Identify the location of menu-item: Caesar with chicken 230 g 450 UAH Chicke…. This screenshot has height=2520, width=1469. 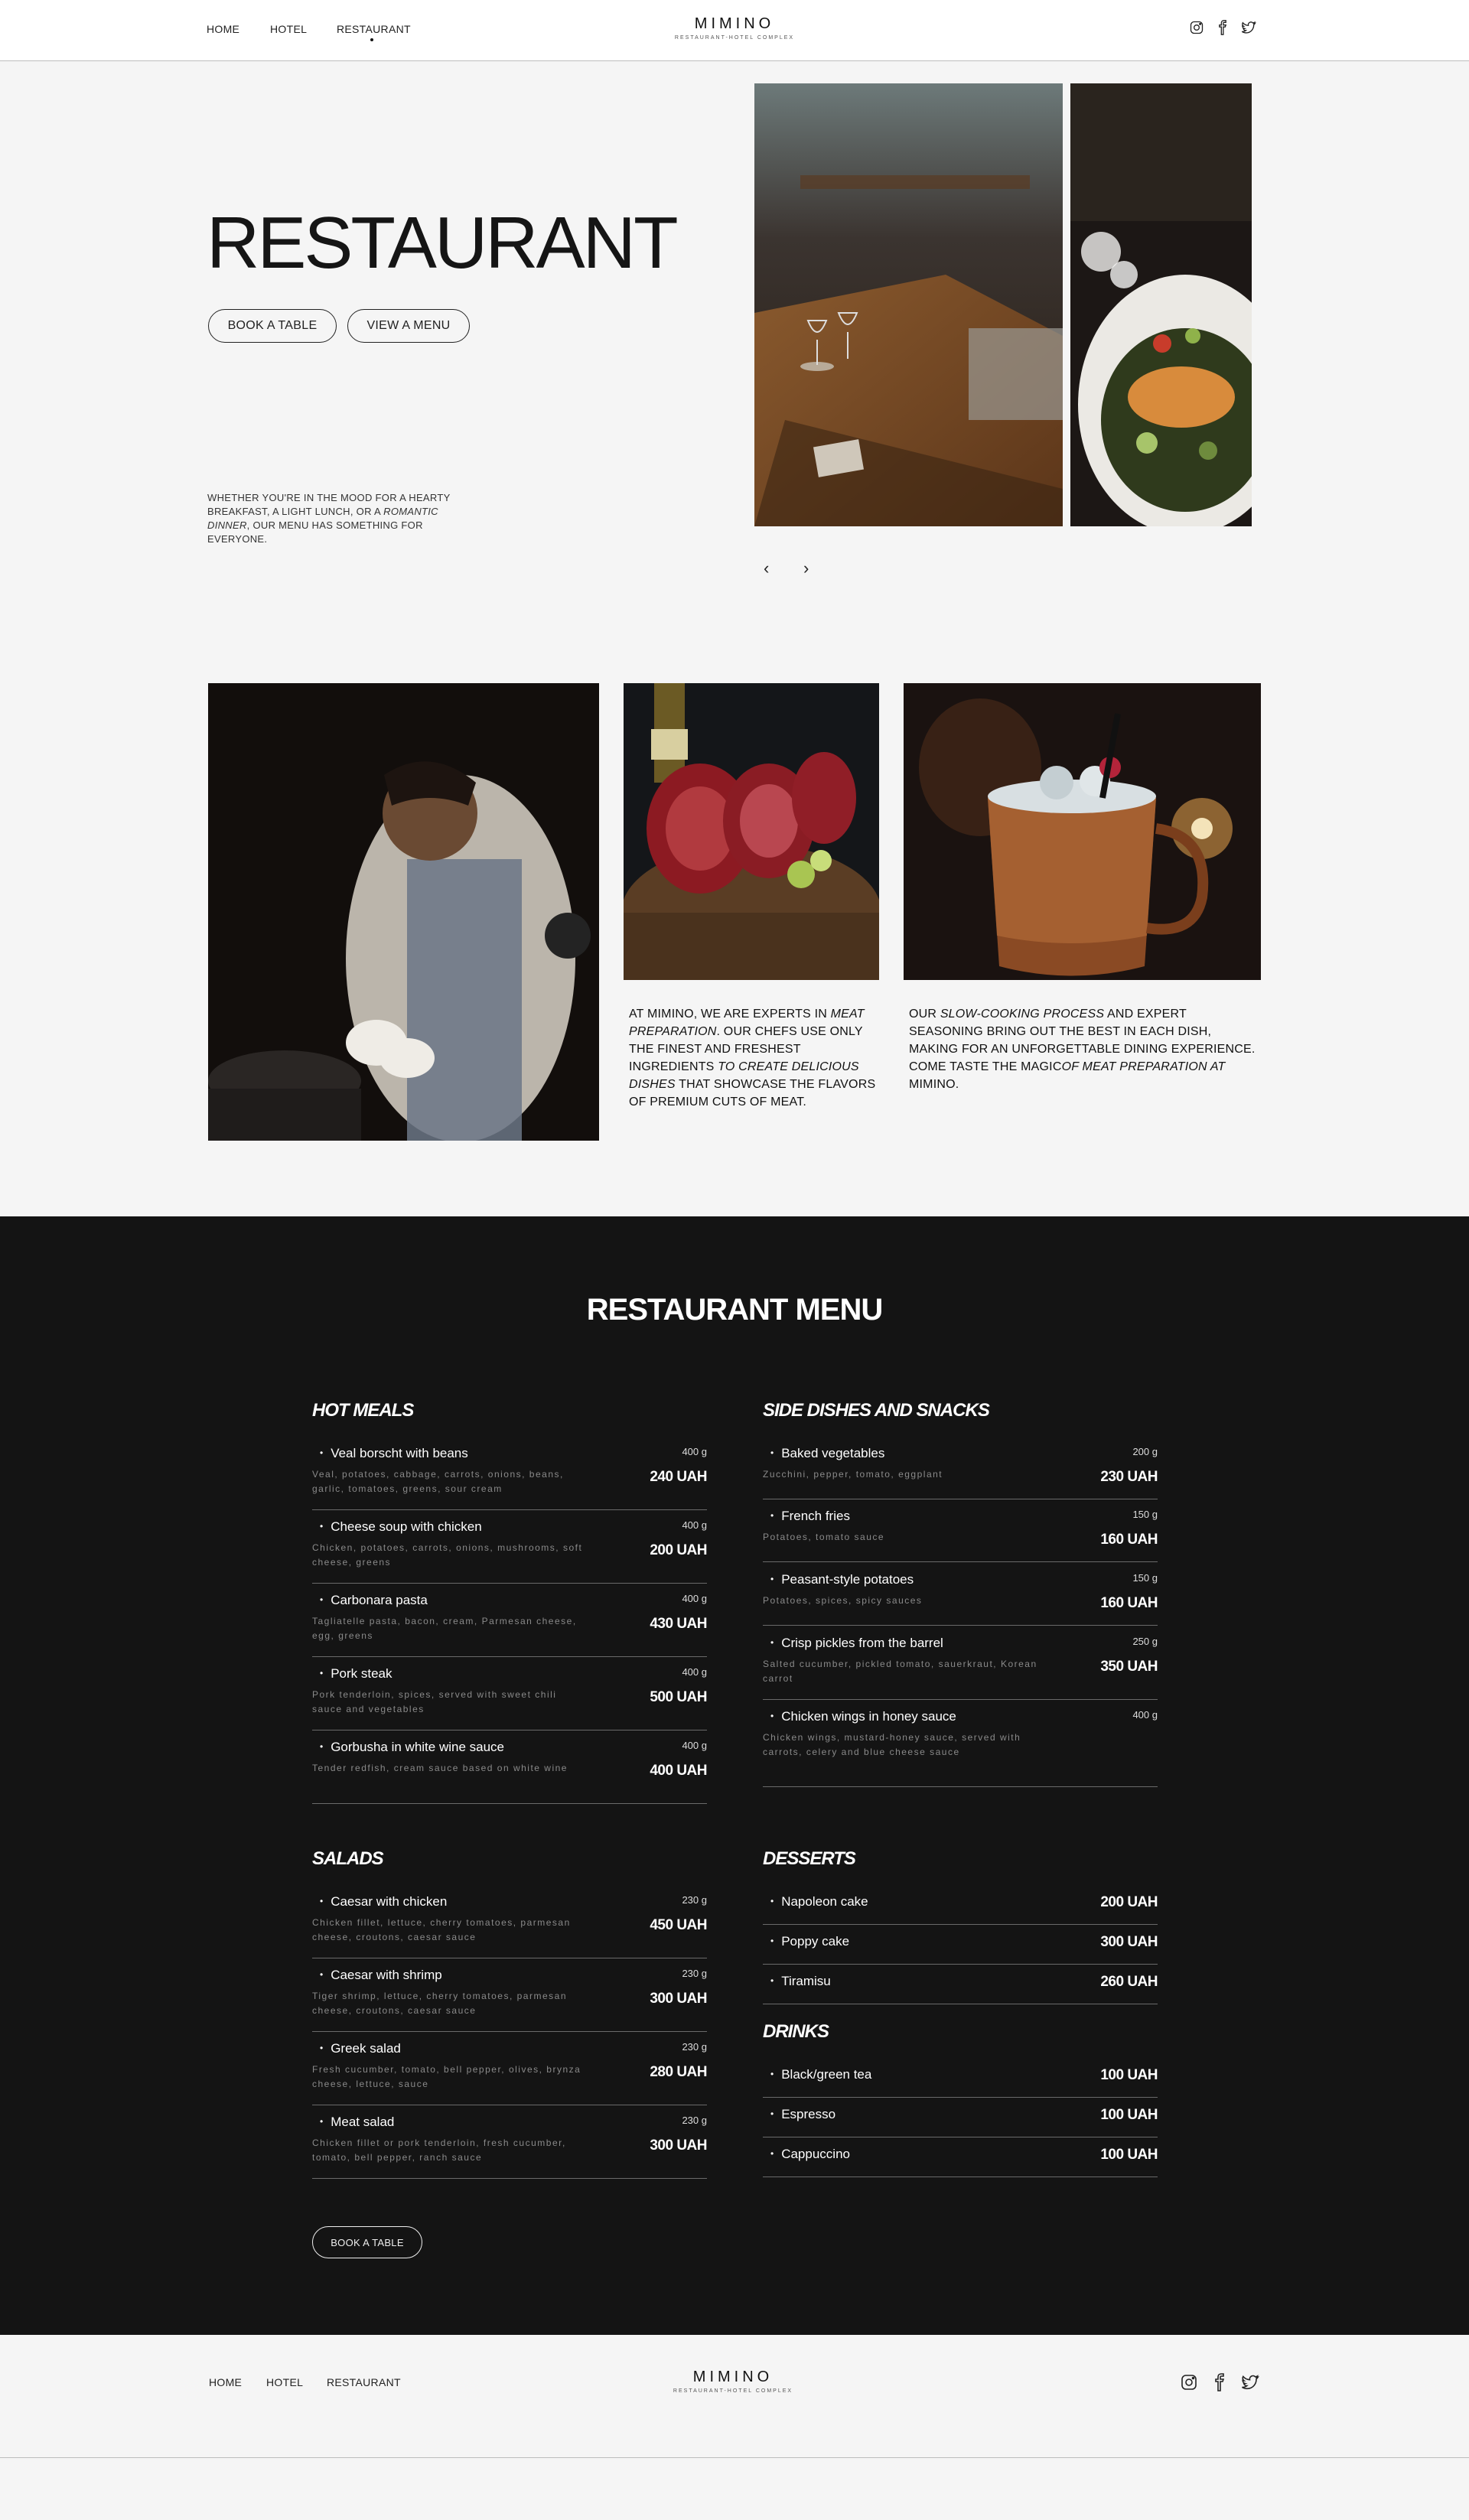
(510, 1926).